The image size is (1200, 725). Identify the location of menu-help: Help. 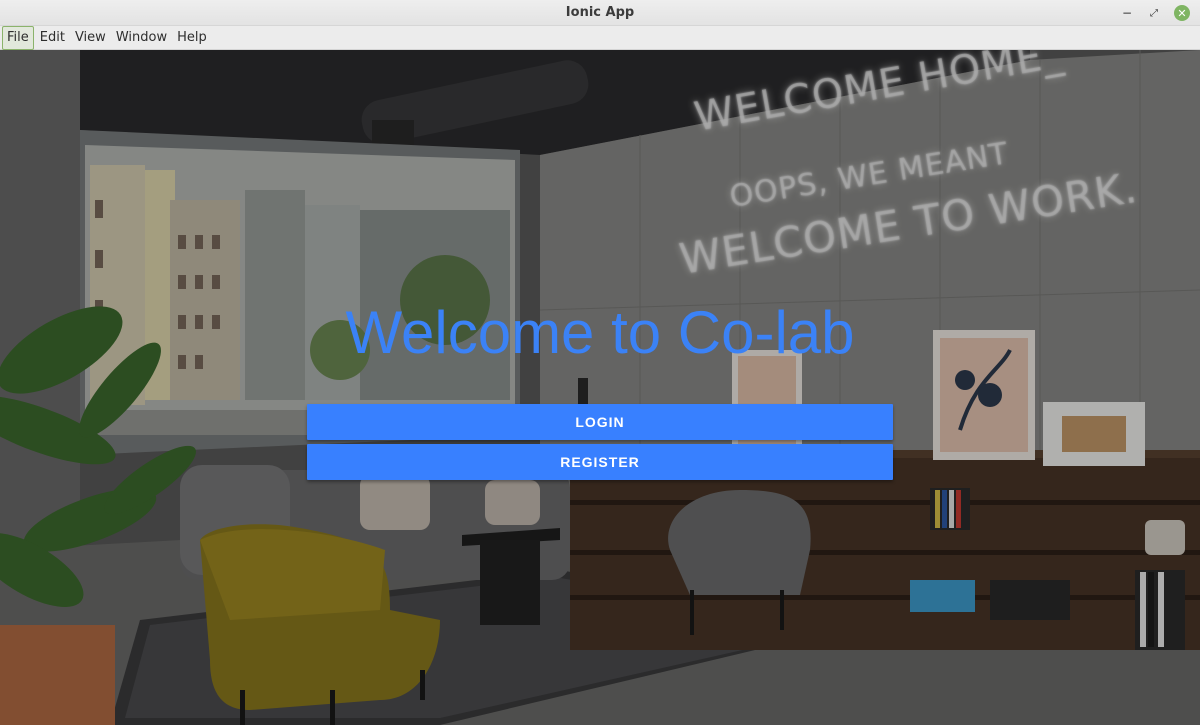
(192, 38).